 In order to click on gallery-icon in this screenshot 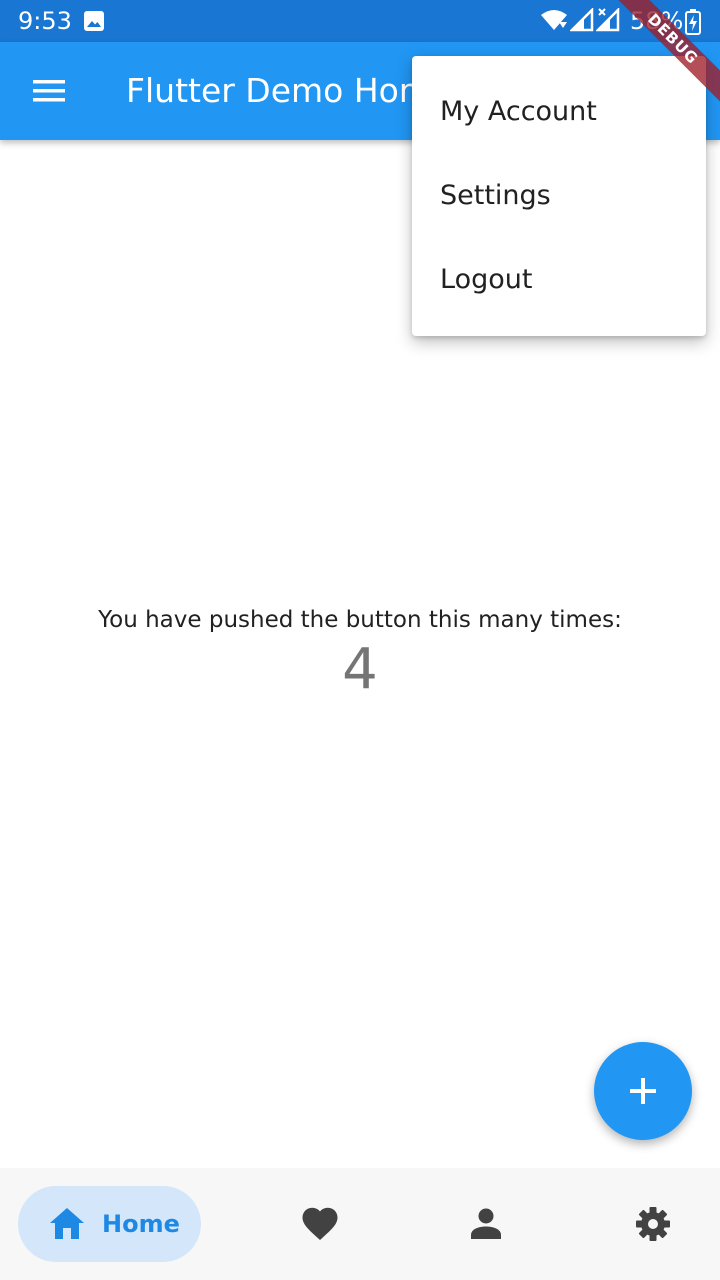, I will do `click(94, 21)`.